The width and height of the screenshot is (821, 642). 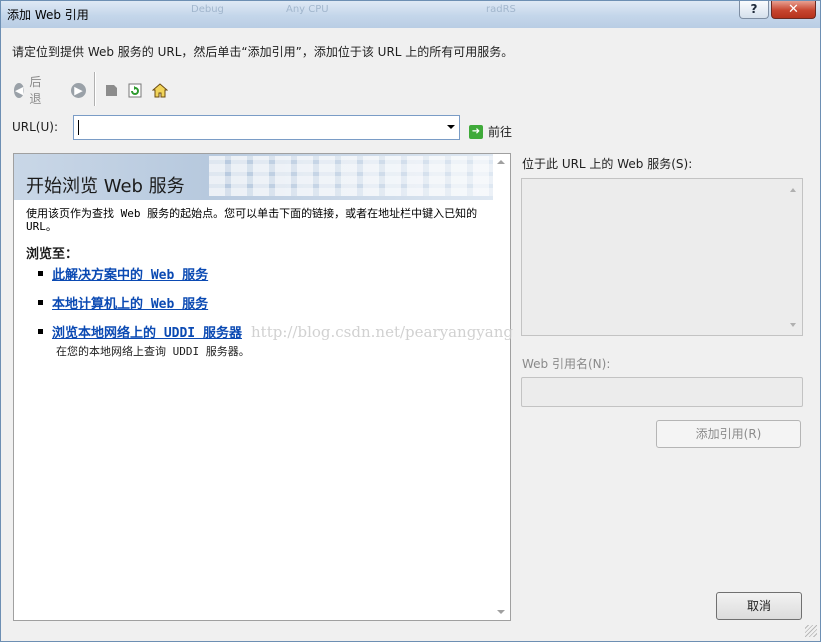 I want to click on ghost-tab: Debug, so click(x=207, y=9).